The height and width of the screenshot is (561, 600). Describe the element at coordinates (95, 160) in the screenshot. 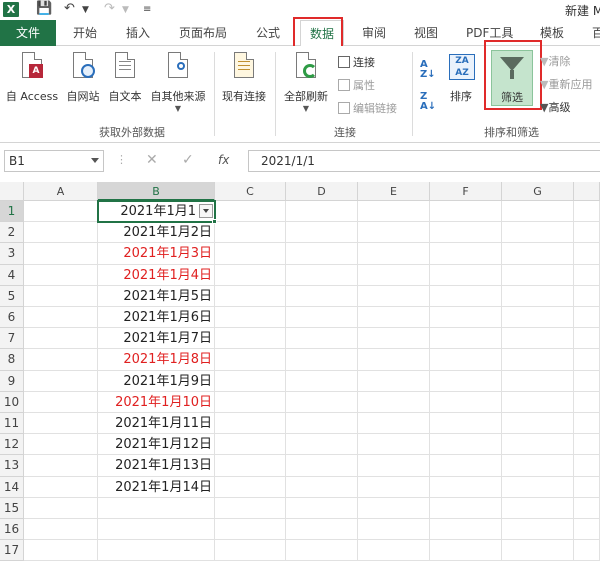

I see `chevron-down-icon` at that location.